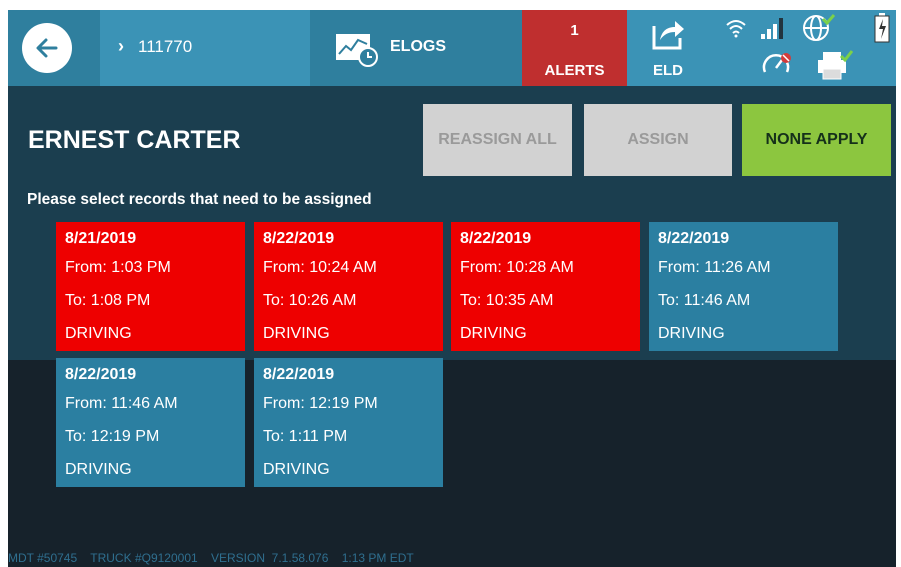  I want to click on record-from: From: 11:26 AM, so click(714, 267).